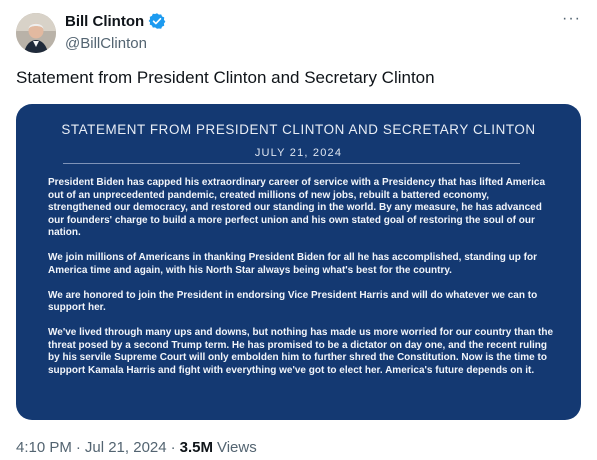  Describe the element at coordinates (298, 153) in the screenshot. I see `statement-date: JULY 21, 2024` at that location.